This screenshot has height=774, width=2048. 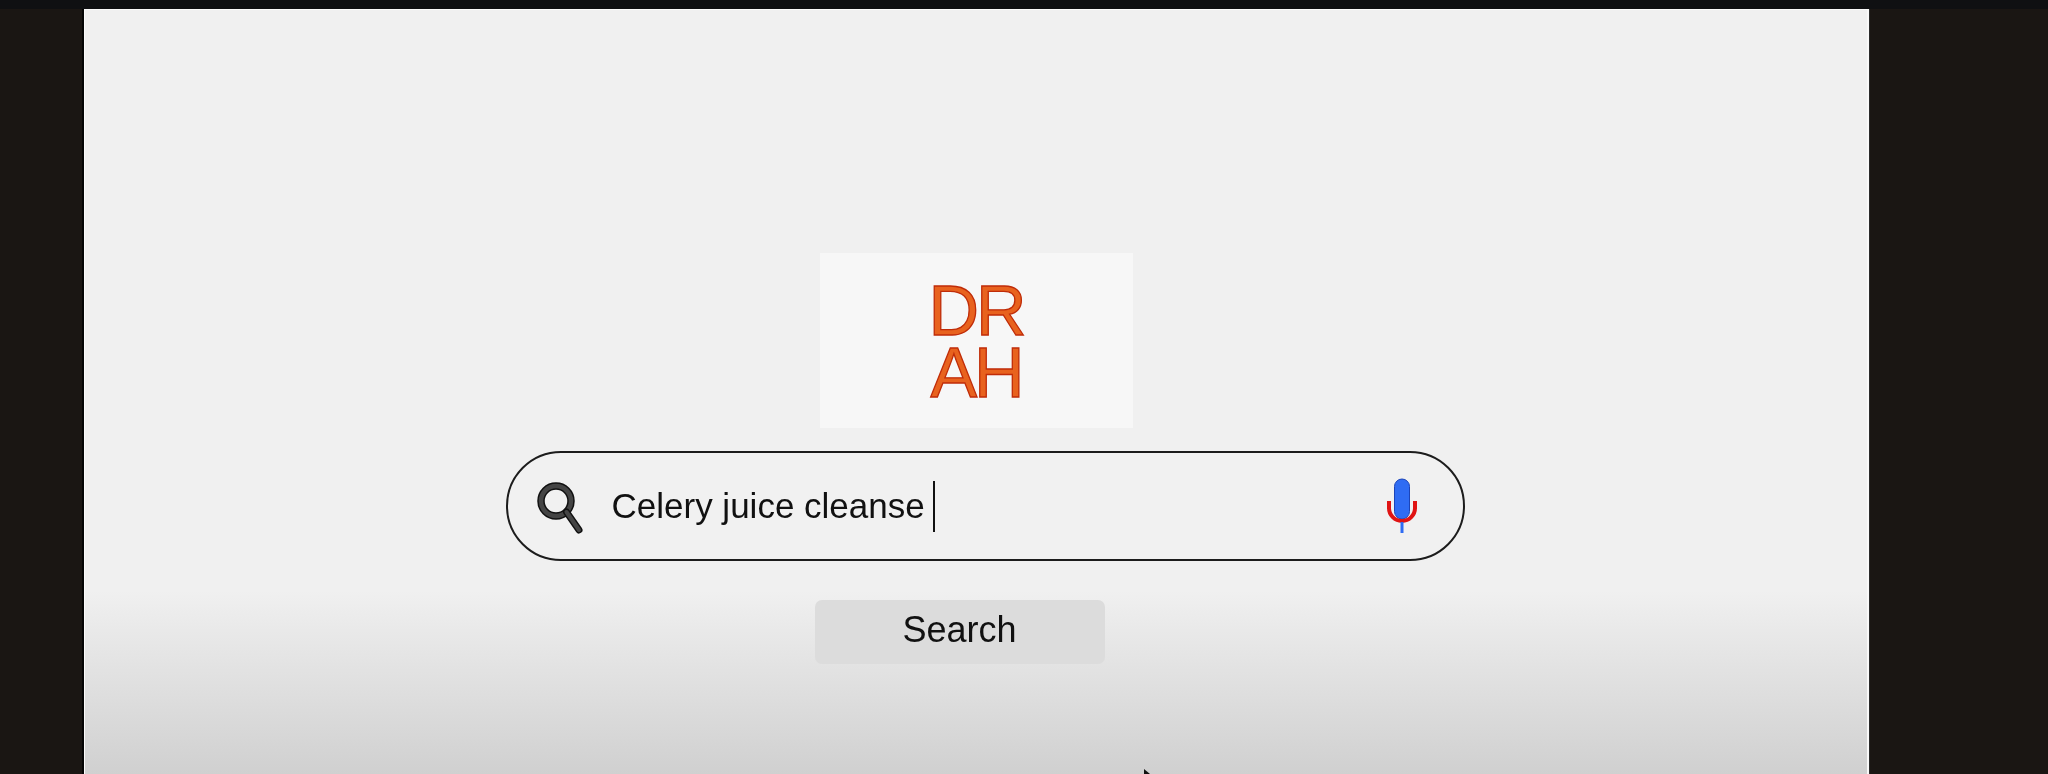 I want to click on mouse-pointer-icon, so click(x=1147, y=771).